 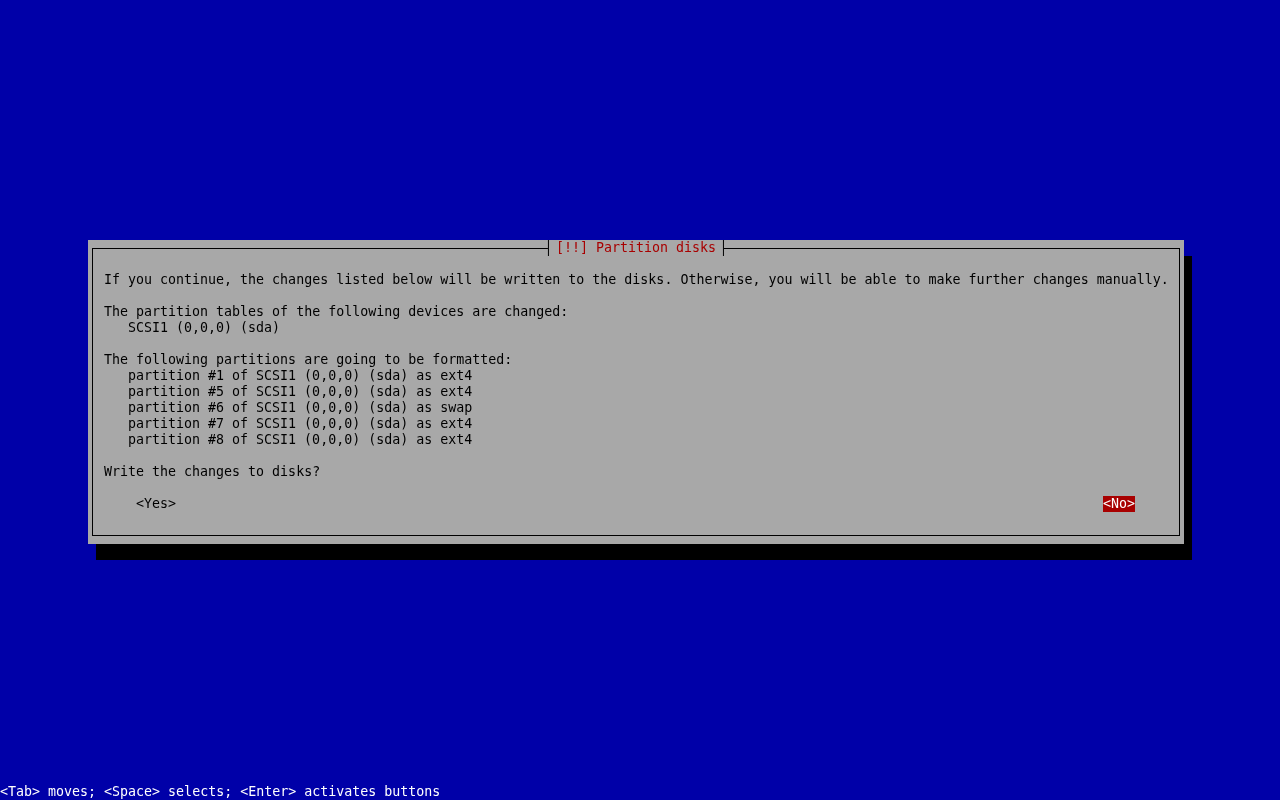 I want to click on section-heading: The following partitions are going to be formatted:, so click(x=309, y=360).